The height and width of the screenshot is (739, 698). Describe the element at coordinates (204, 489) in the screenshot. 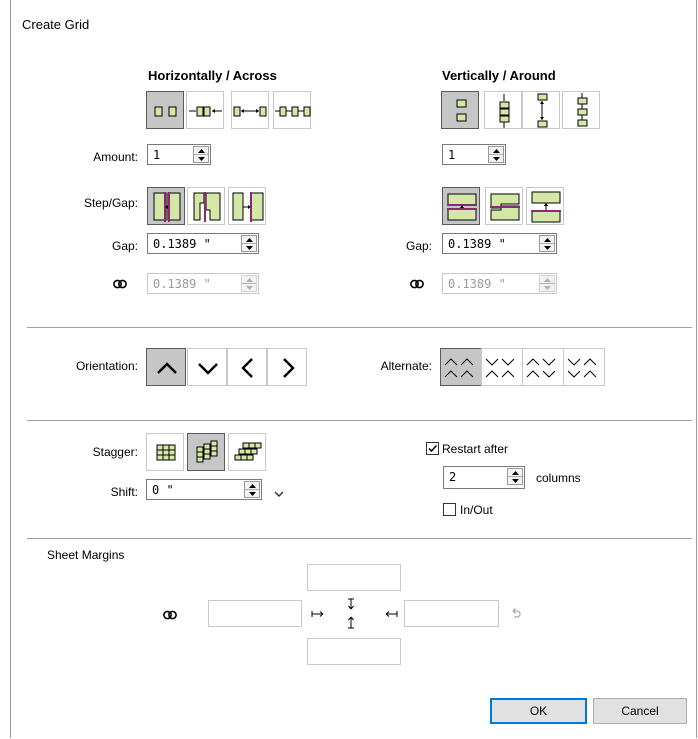

I see `shift-stepper: 0 "` at that location.